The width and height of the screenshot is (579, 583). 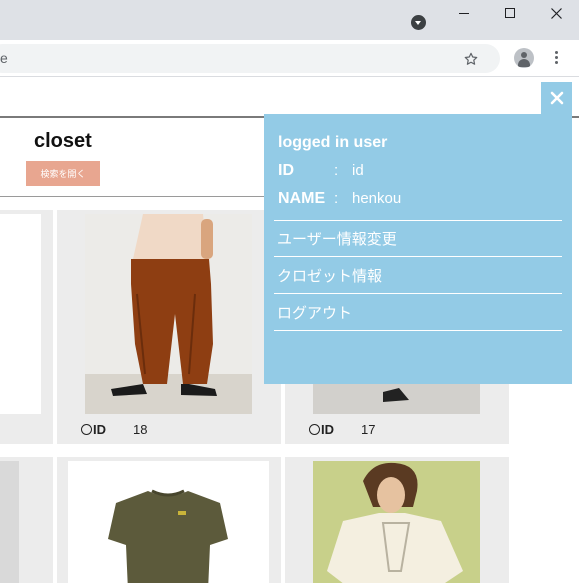 I want to click on item-meta: ID 18, so click(x=114, y=429).